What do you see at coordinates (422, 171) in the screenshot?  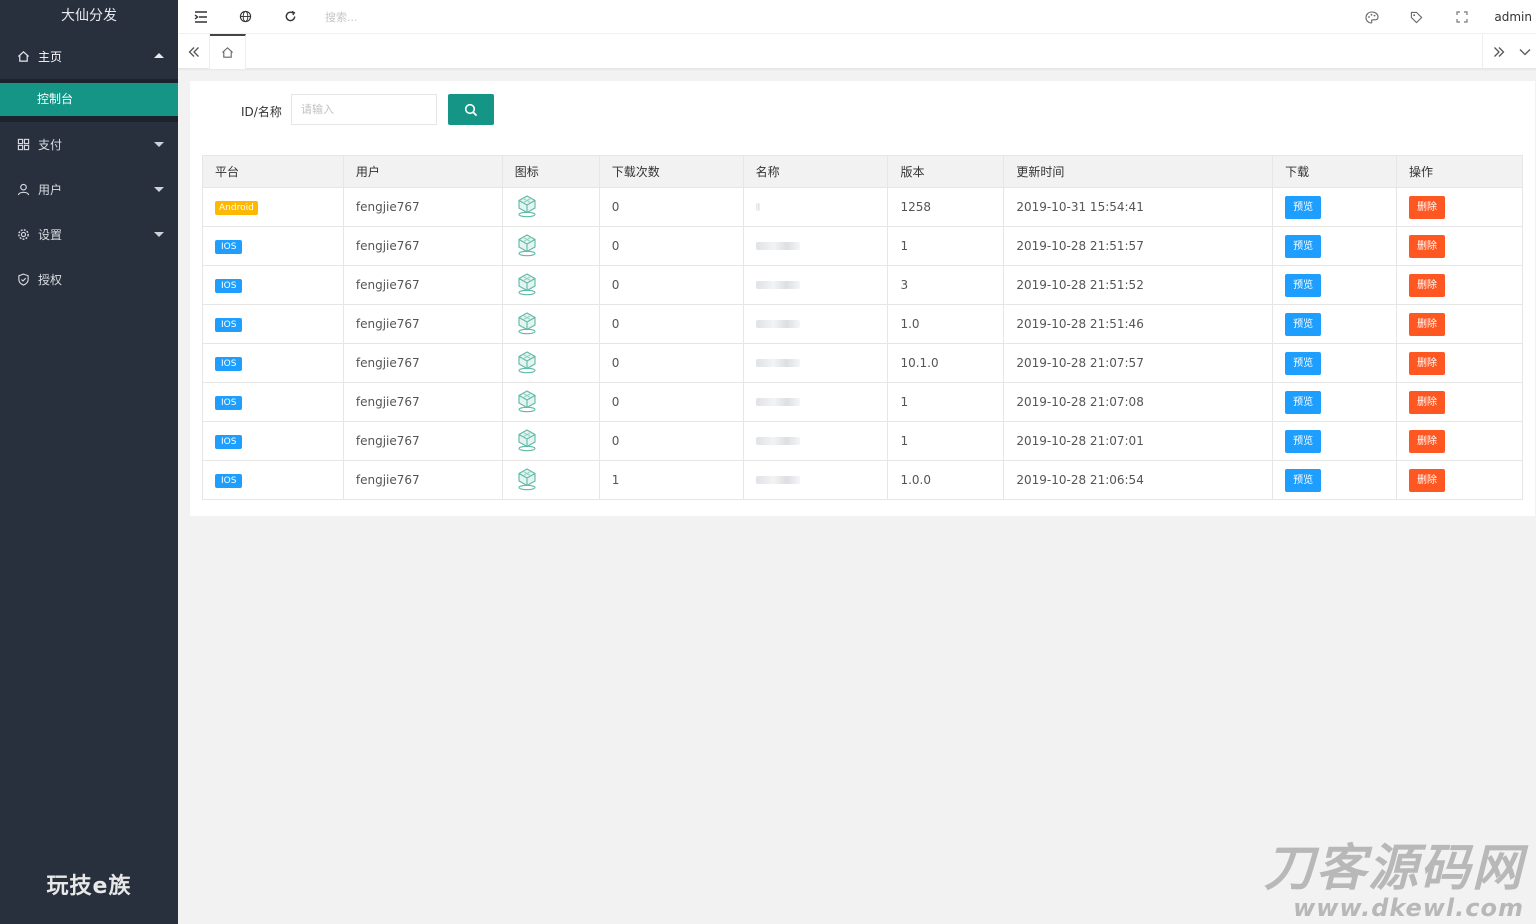 I see `col-header: 用户` at bounding box center [422, 171].